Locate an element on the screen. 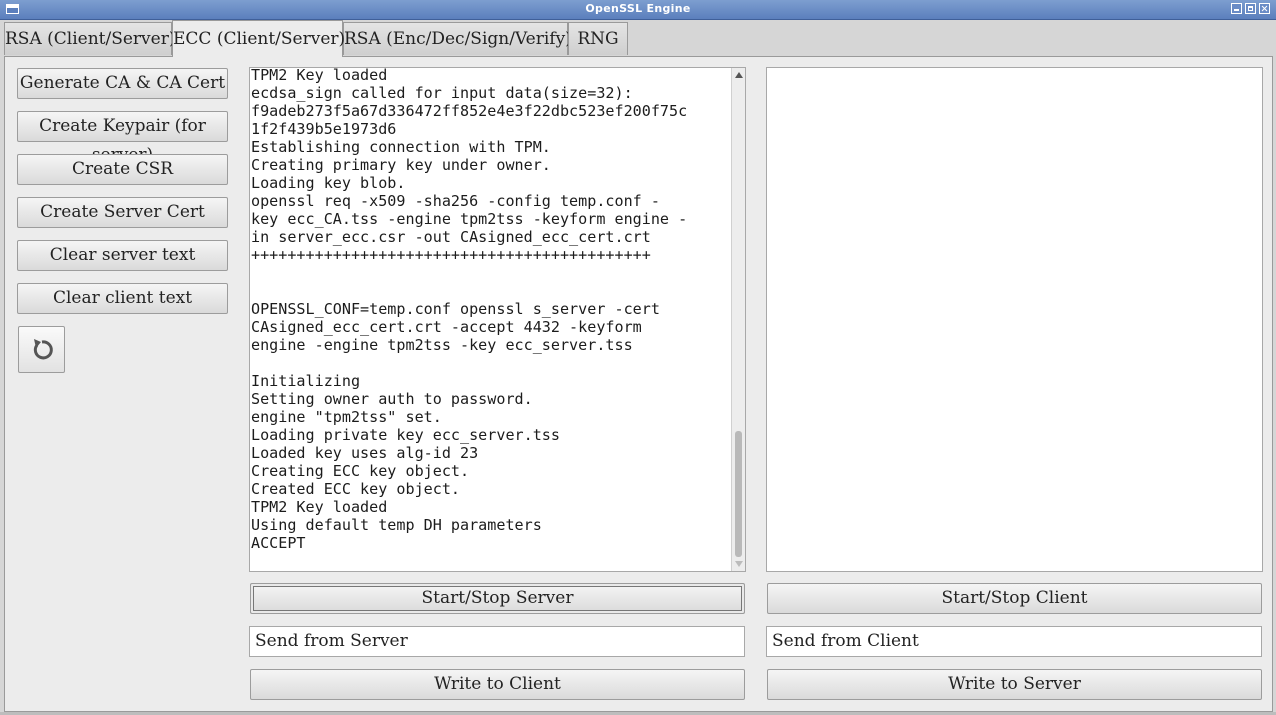 Image resolution: width=1276 pixels, height=715 pixels. tab-rsa-enc-dec-sign-verify: RSA (Enc/Dec/Sign/Verify) is located at coordinates (457, 38).